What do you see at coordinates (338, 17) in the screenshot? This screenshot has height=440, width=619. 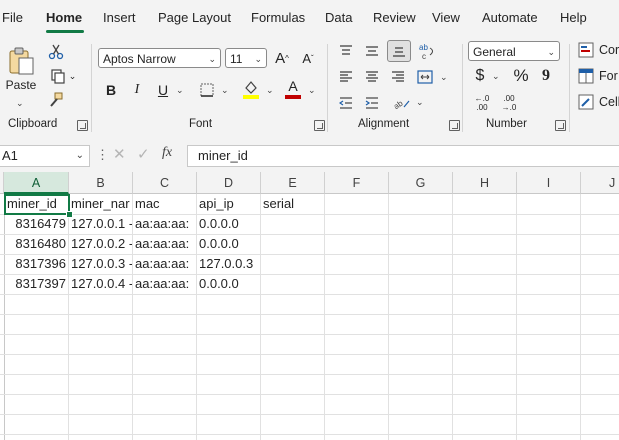 I see `tab-data: Data` at bounding box center [338, 17].